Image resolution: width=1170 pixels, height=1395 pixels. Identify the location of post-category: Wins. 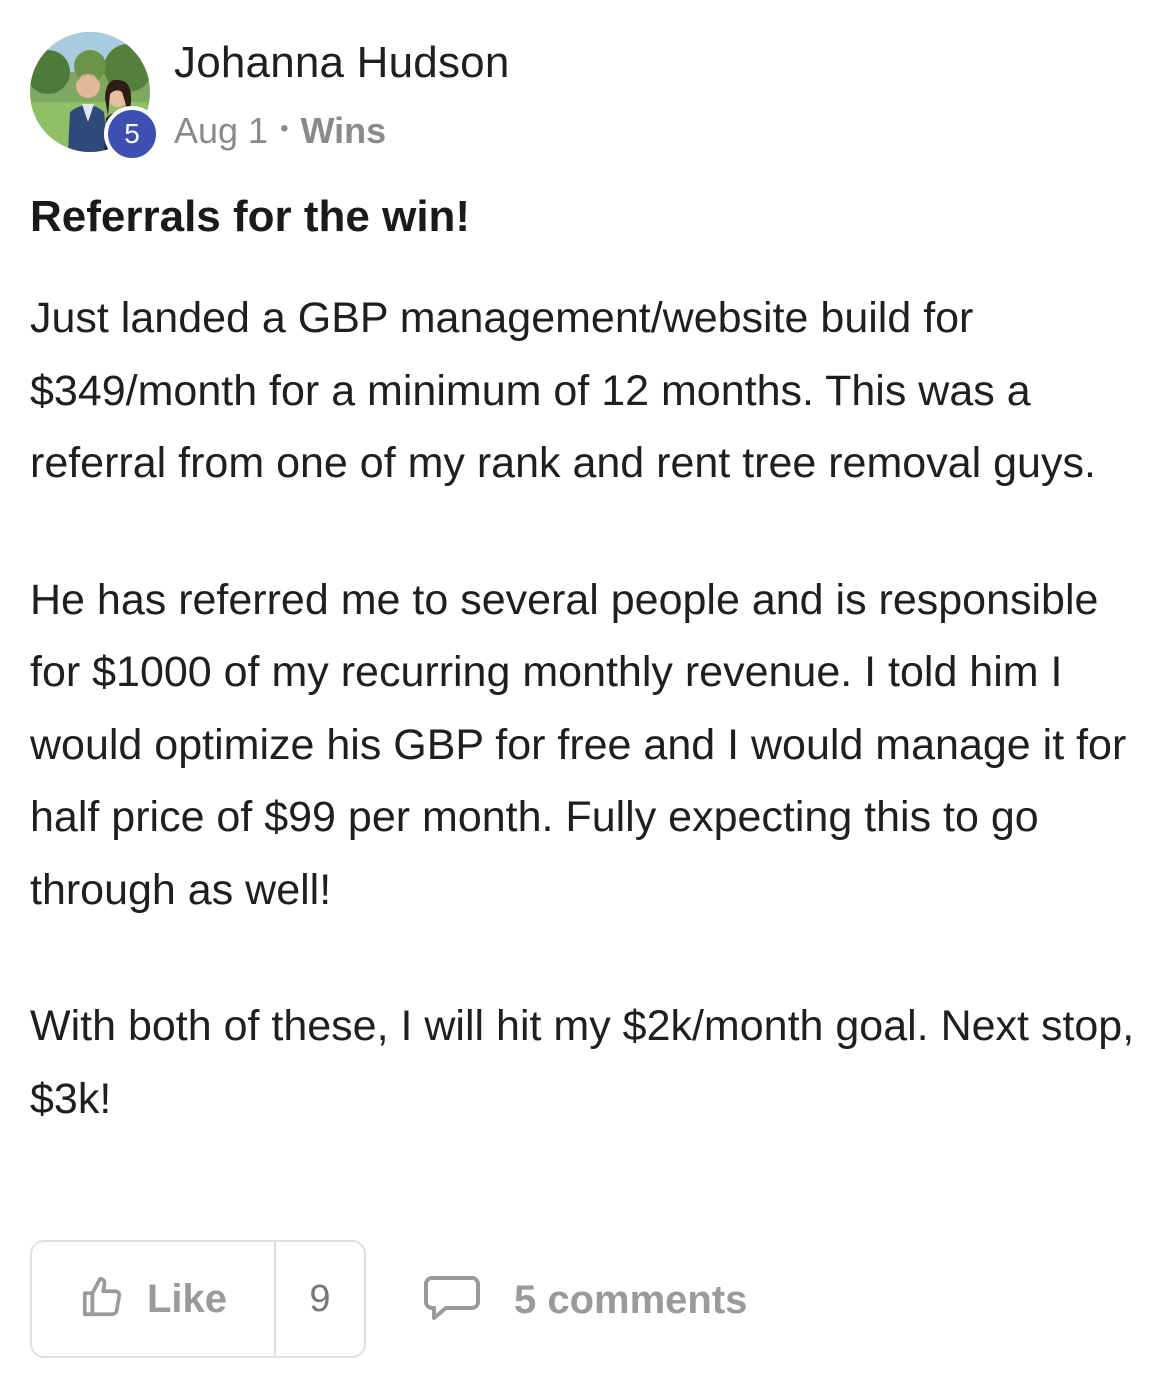
(343, 131).